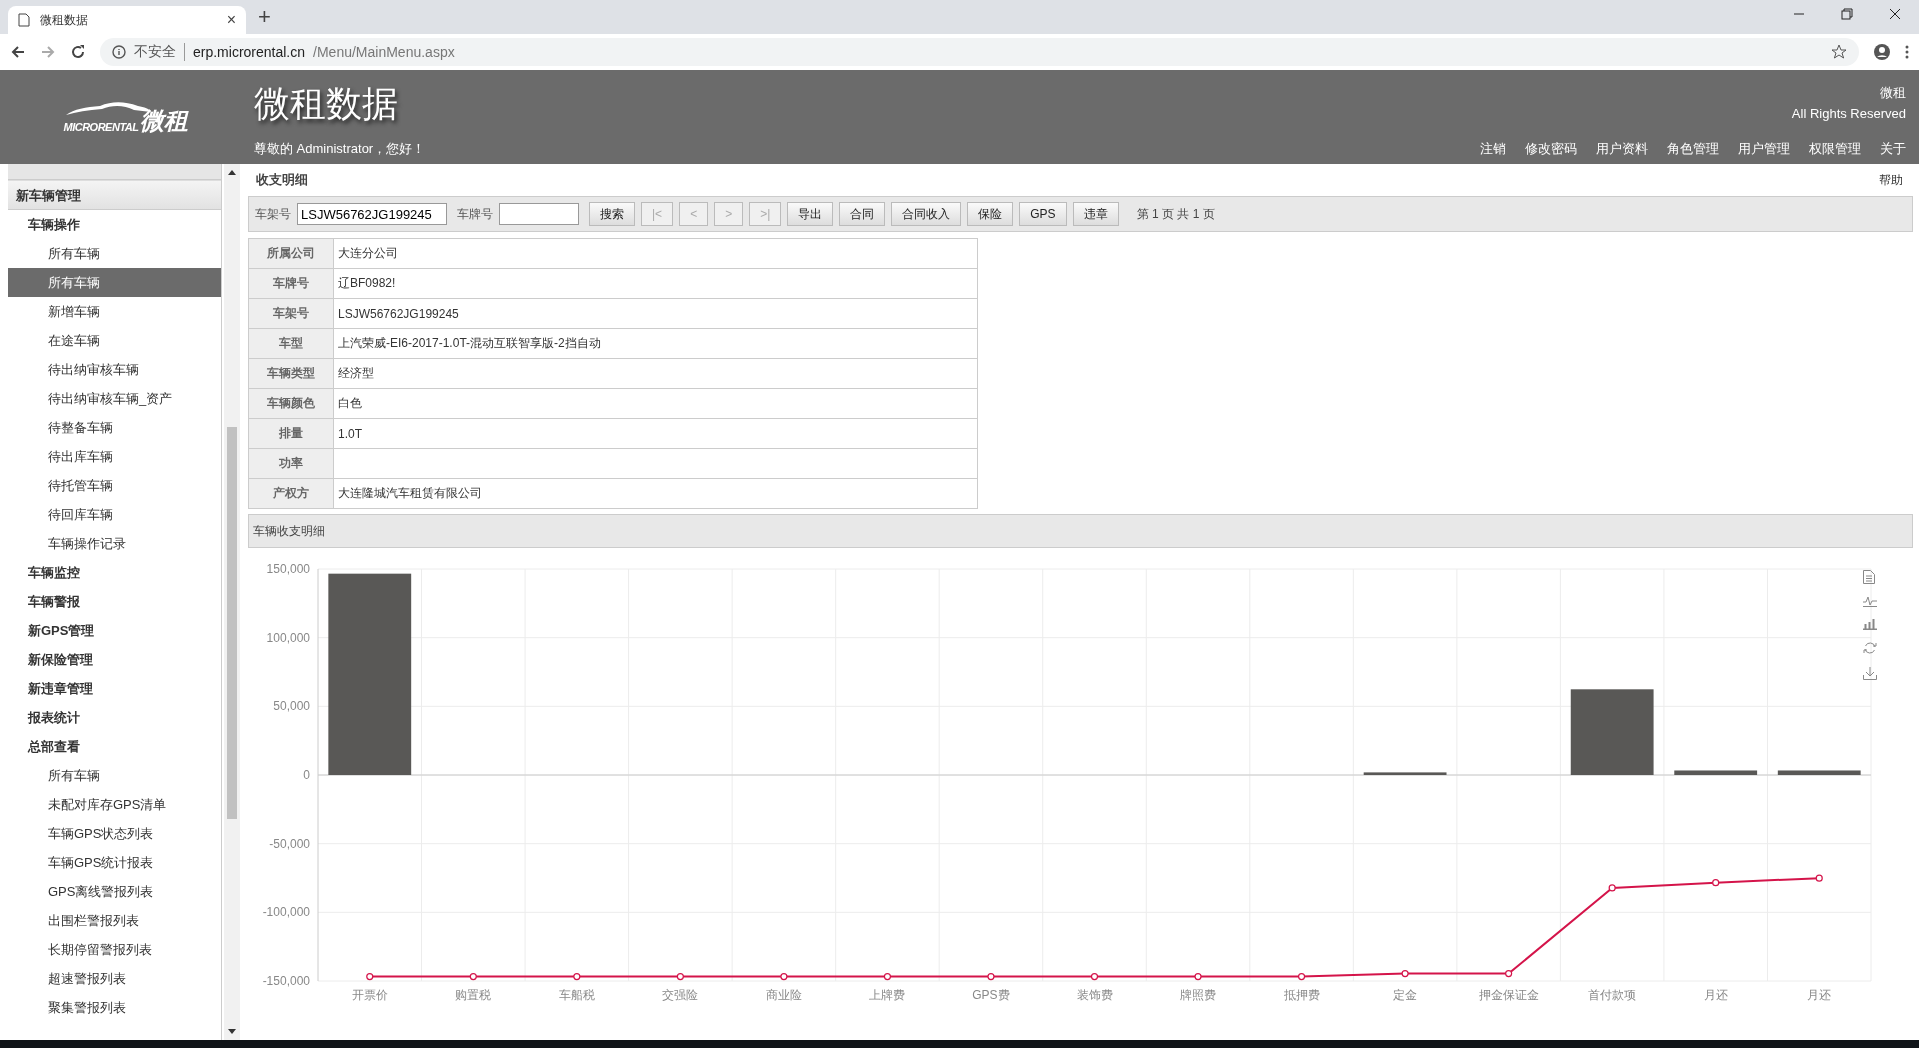 This screenshot has height=1048, width=1919. What do you see at coordinates (232, 172) in the screenshot?
I see `scroll-up-icon` at bounding box center [232, 172].